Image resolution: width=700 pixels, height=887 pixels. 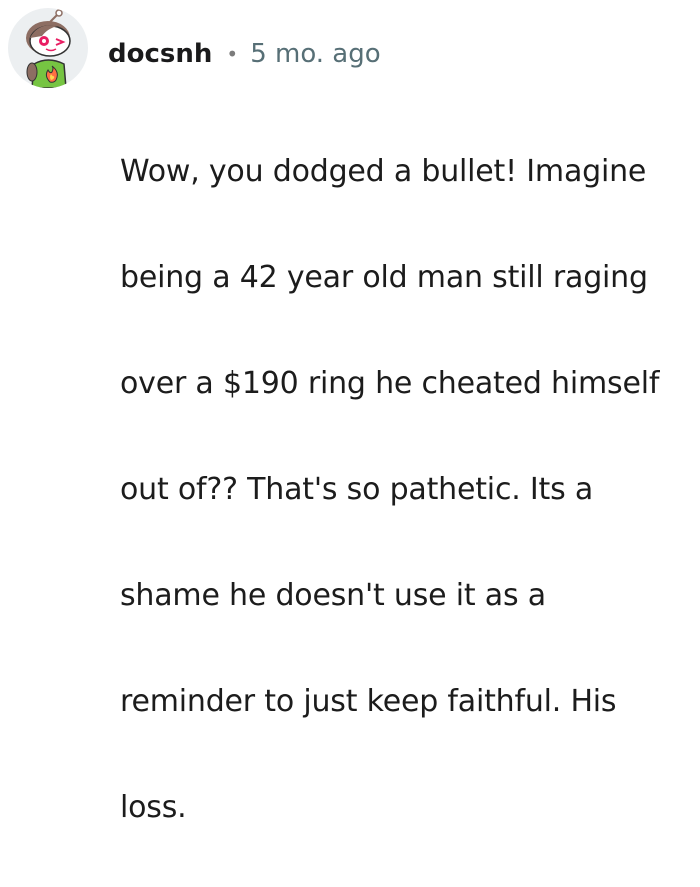 I want to click on comment-line: over a $190 ring he cheated himself, so click(x=390, y=383).